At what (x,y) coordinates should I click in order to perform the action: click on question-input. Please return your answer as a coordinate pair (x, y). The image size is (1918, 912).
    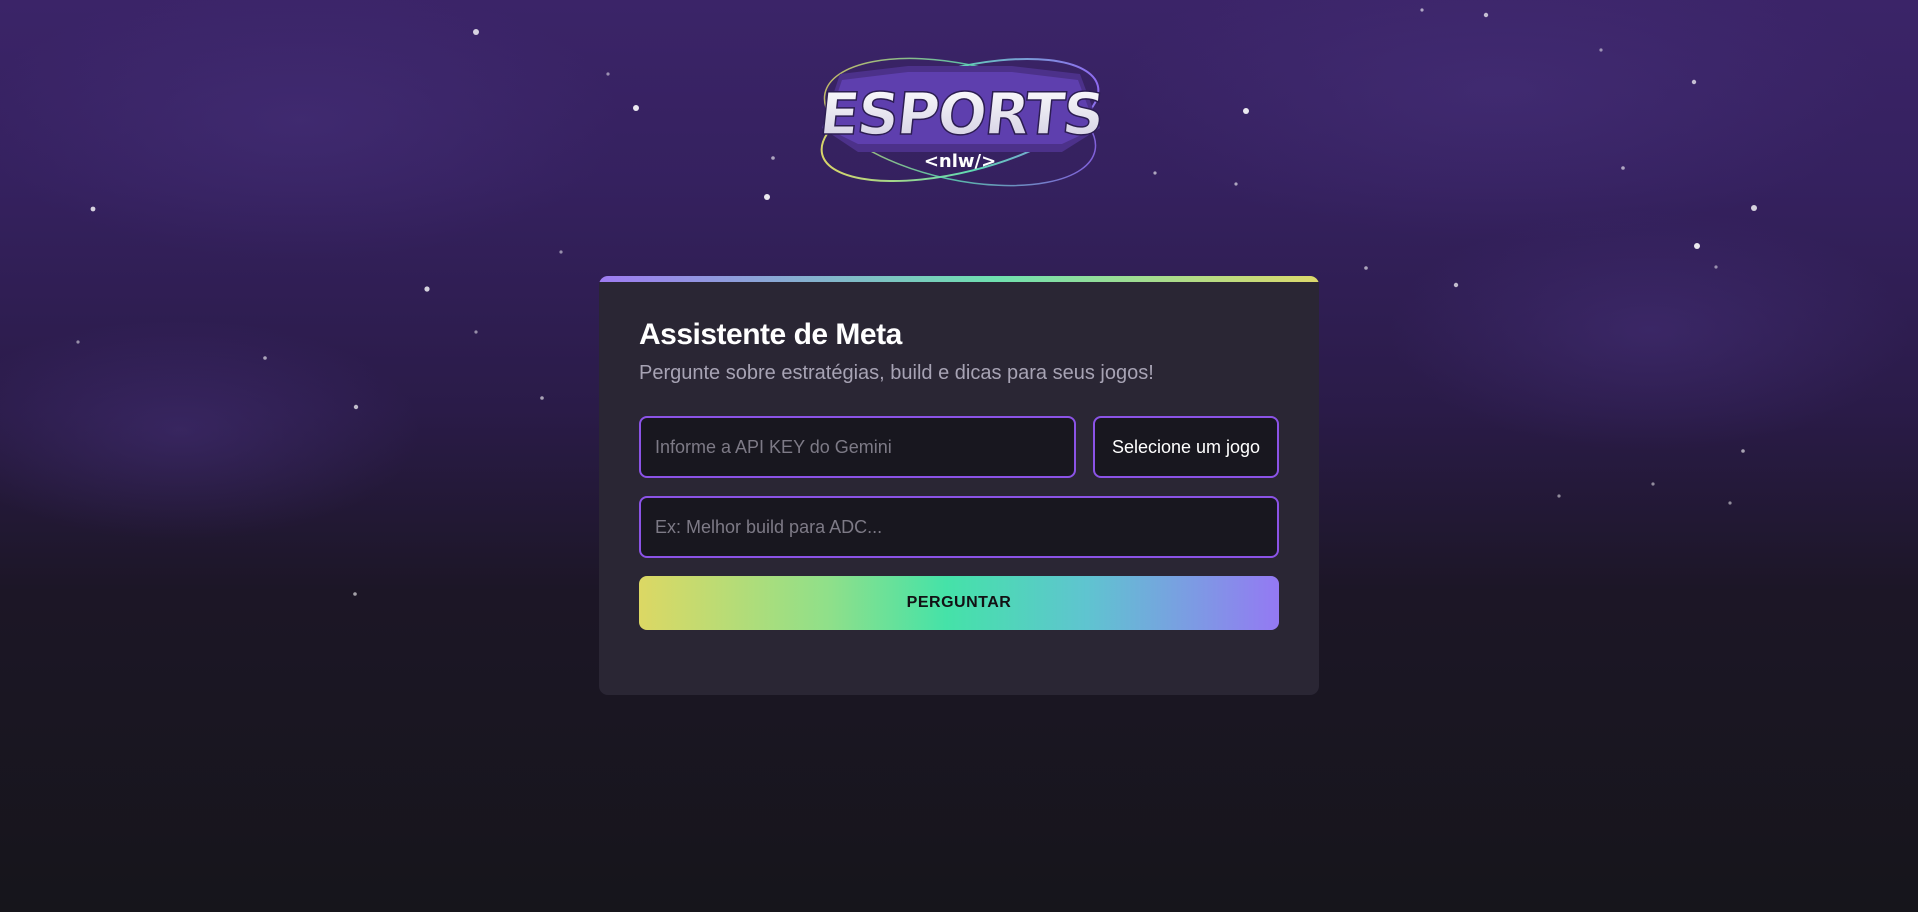
    Looking at the image, I should click on (959, 527).